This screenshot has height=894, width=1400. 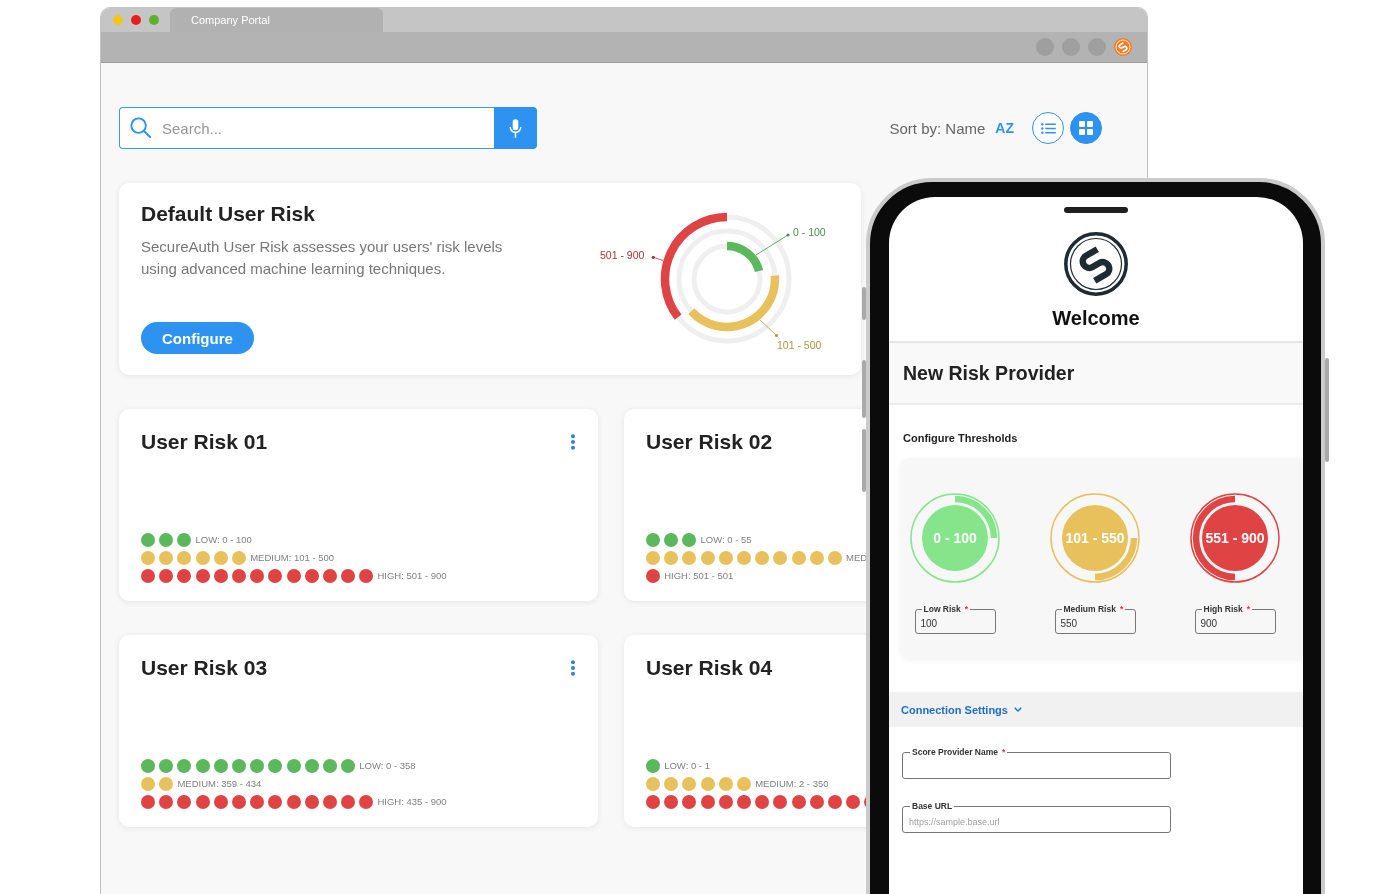 I want to click on range-label: MED, so click(x=857, y=558).